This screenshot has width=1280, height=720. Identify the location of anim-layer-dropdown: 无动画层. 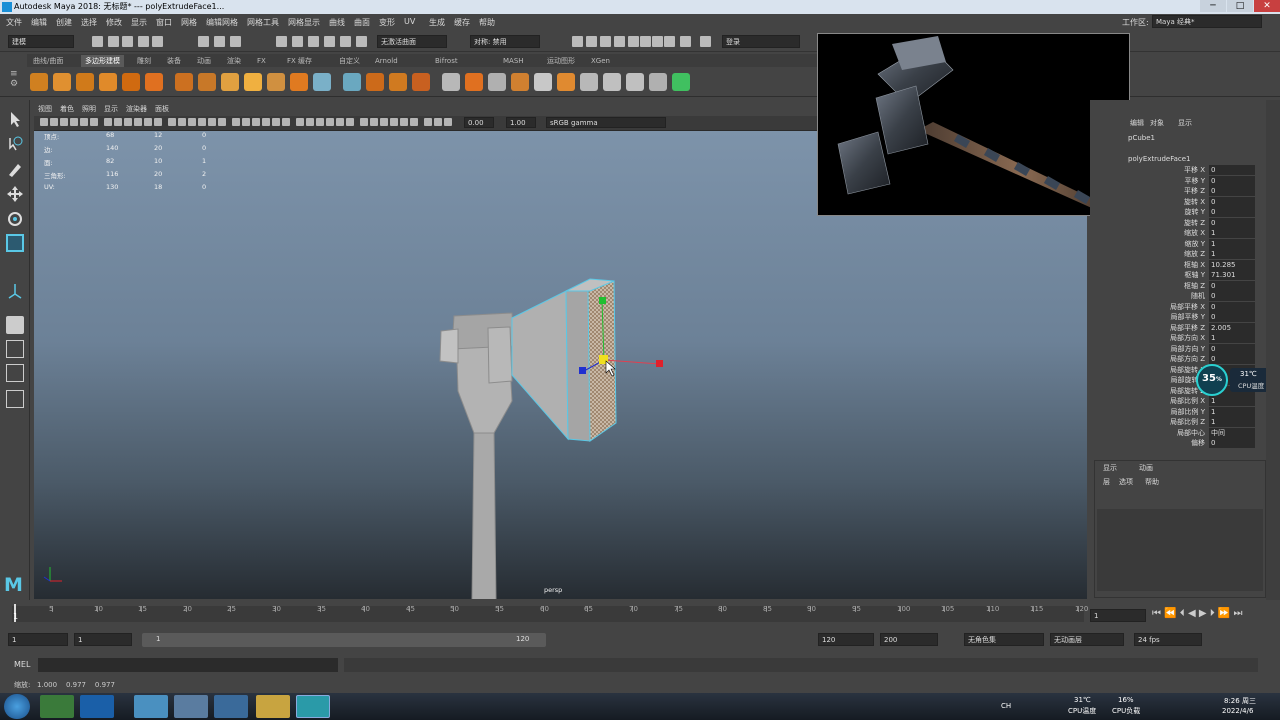
(1087, 639).